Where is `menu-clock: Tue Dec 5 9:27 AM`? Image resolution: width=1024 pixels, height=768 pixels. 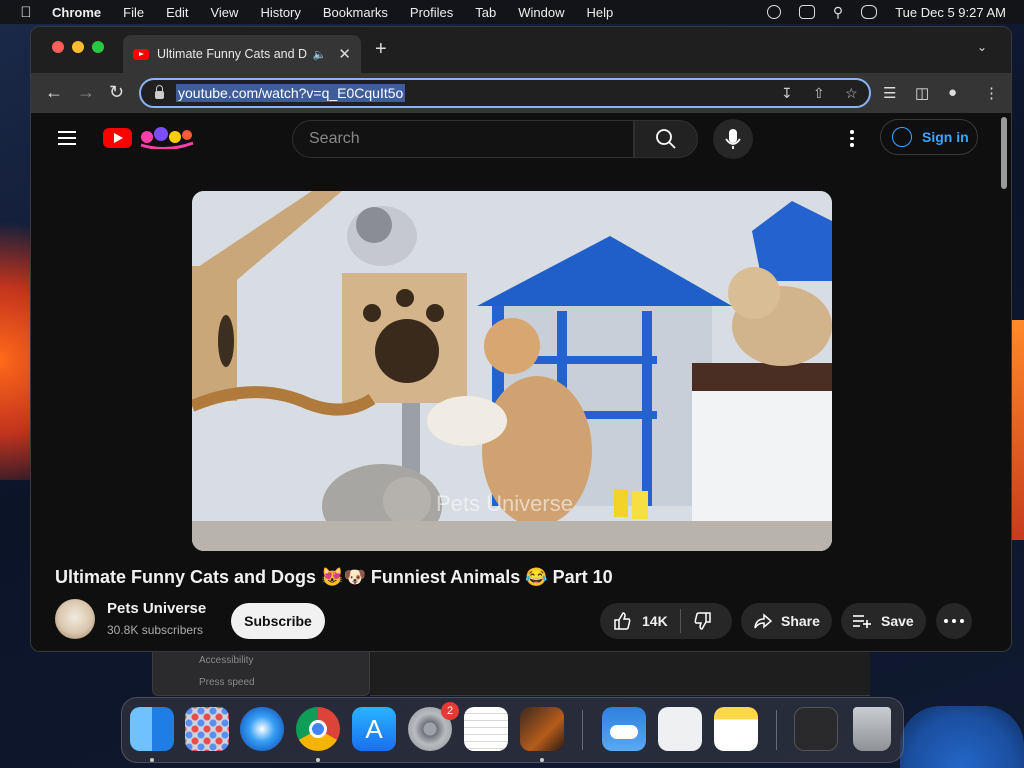
menu-clock: Tue Dec 5 9:27 AM is located at coordinates (950, 12).